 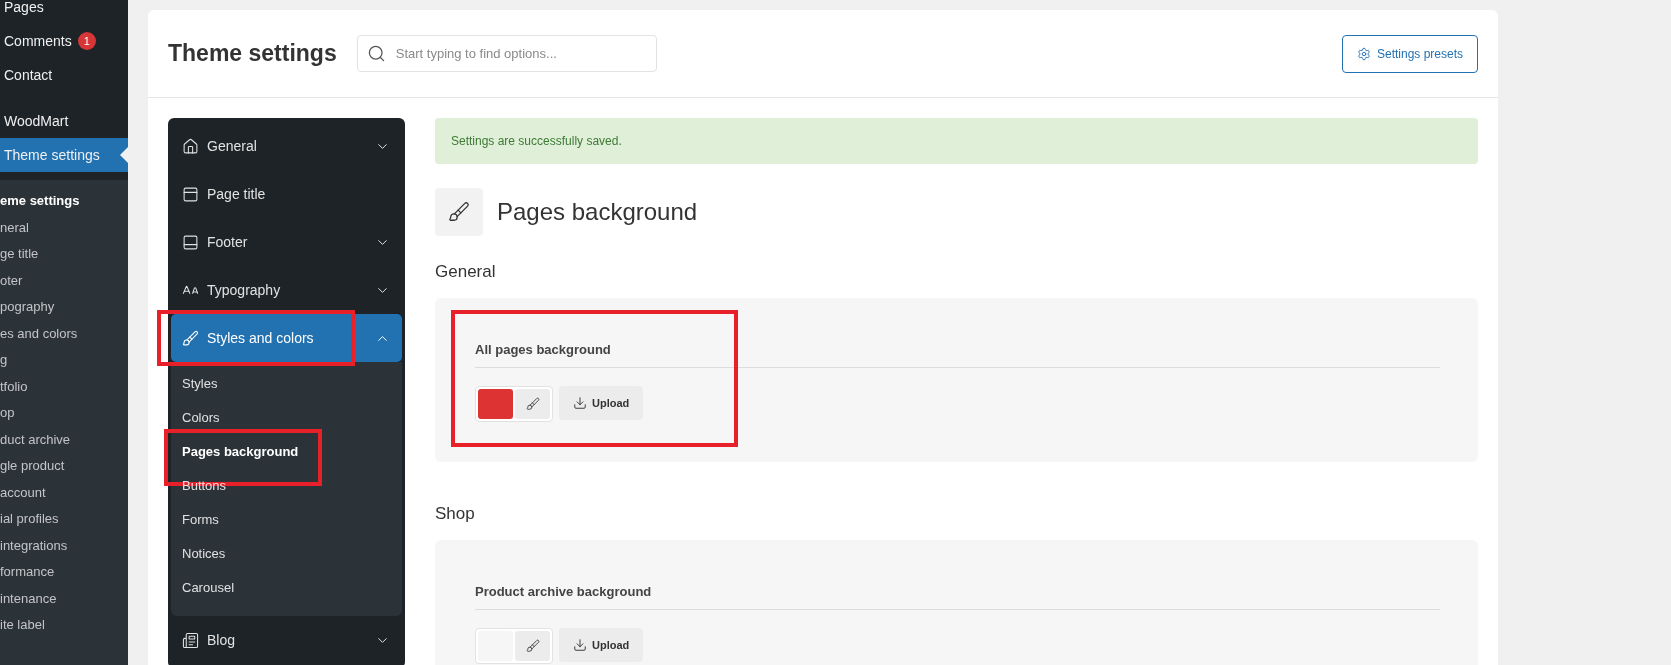 What do you see at coordinates (64, 466) in the screenshot?
I see `submenu-item: gle product` at bounding box center [64, 466].